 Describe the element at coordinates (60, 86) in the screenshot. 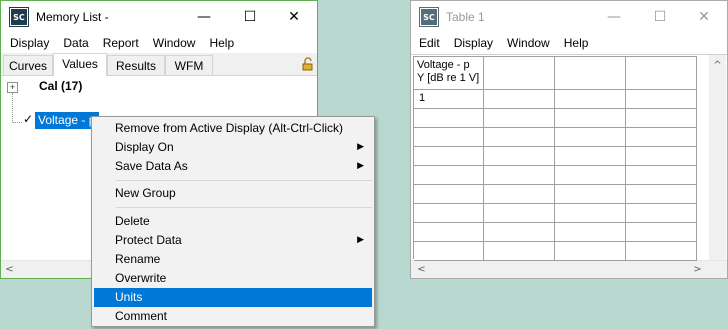

I see `tree-group-cal: Cal (17)` at that location.